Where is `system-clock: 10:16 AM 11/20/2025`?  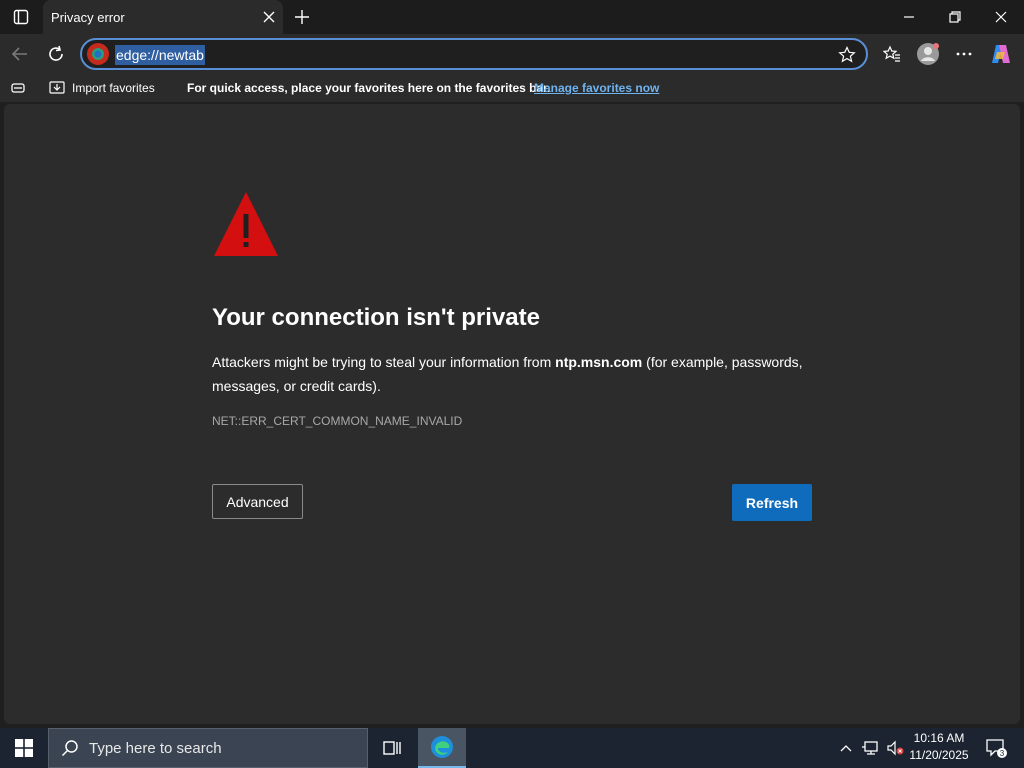 system-clock: 10:16 AM 11/20/2025 is located at coordinates (939, 748).